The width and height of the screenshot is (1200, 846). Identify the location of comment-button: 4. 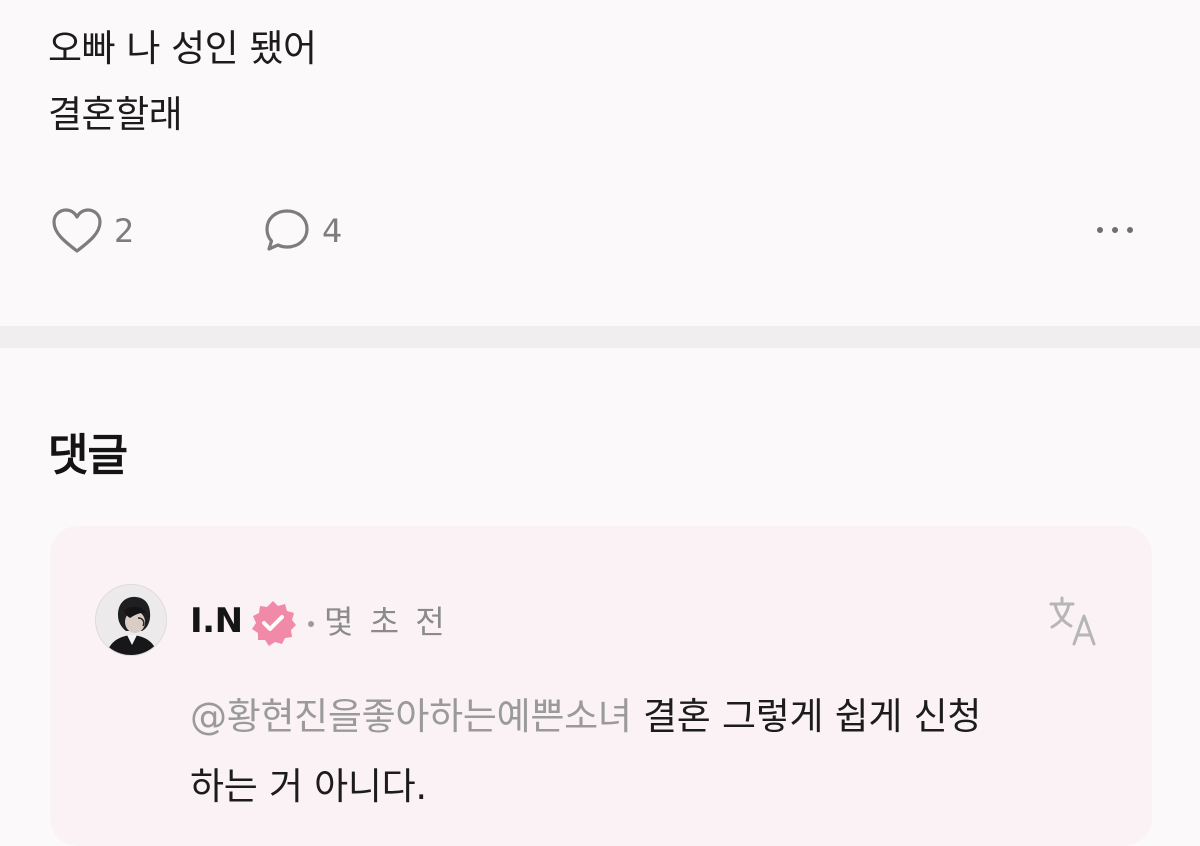
(302, 231).